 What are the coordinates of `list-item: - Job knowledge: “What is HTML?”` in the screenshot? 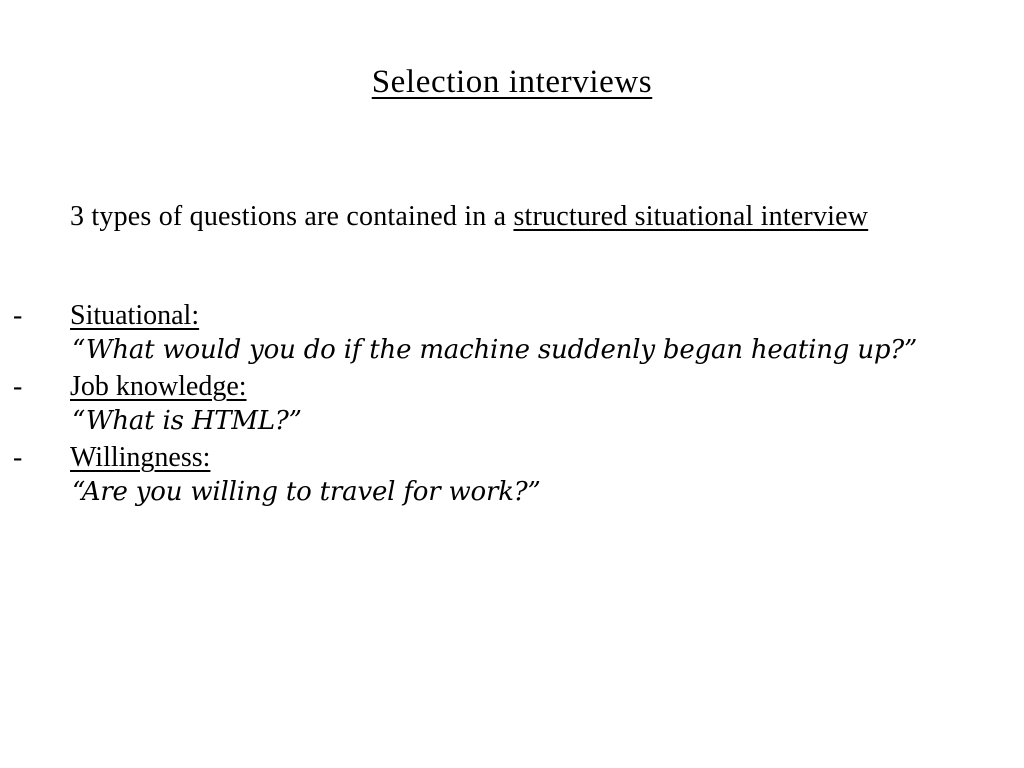 It's located at (512, 403).